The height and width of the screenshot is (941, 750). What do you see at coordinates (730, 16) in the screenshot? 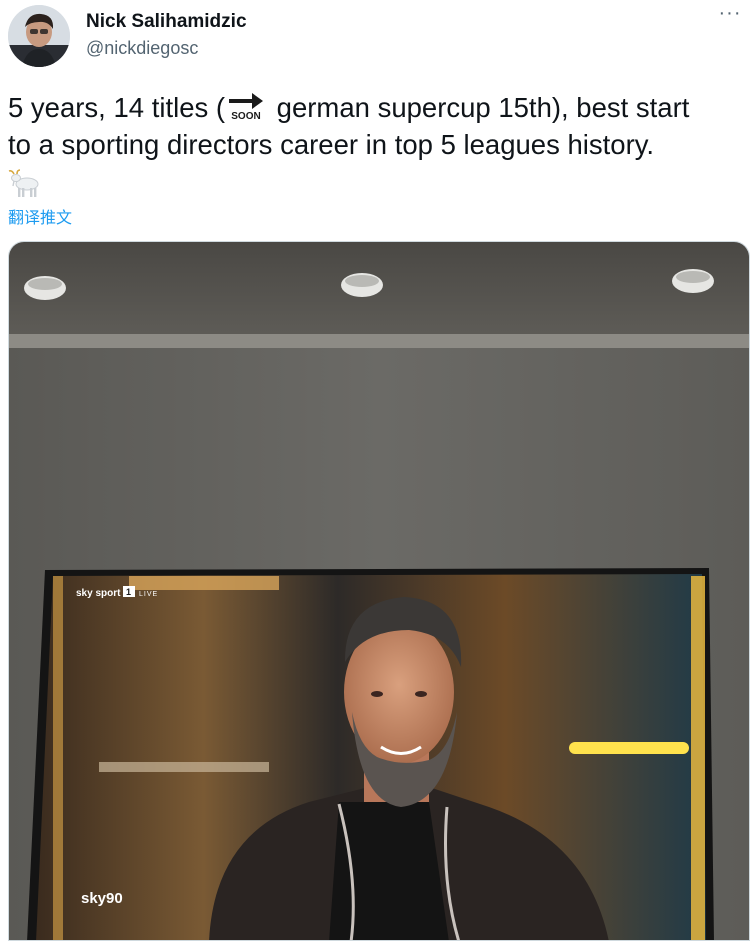
I see `more-options-icon: ···` at bounding box center [730, 16].